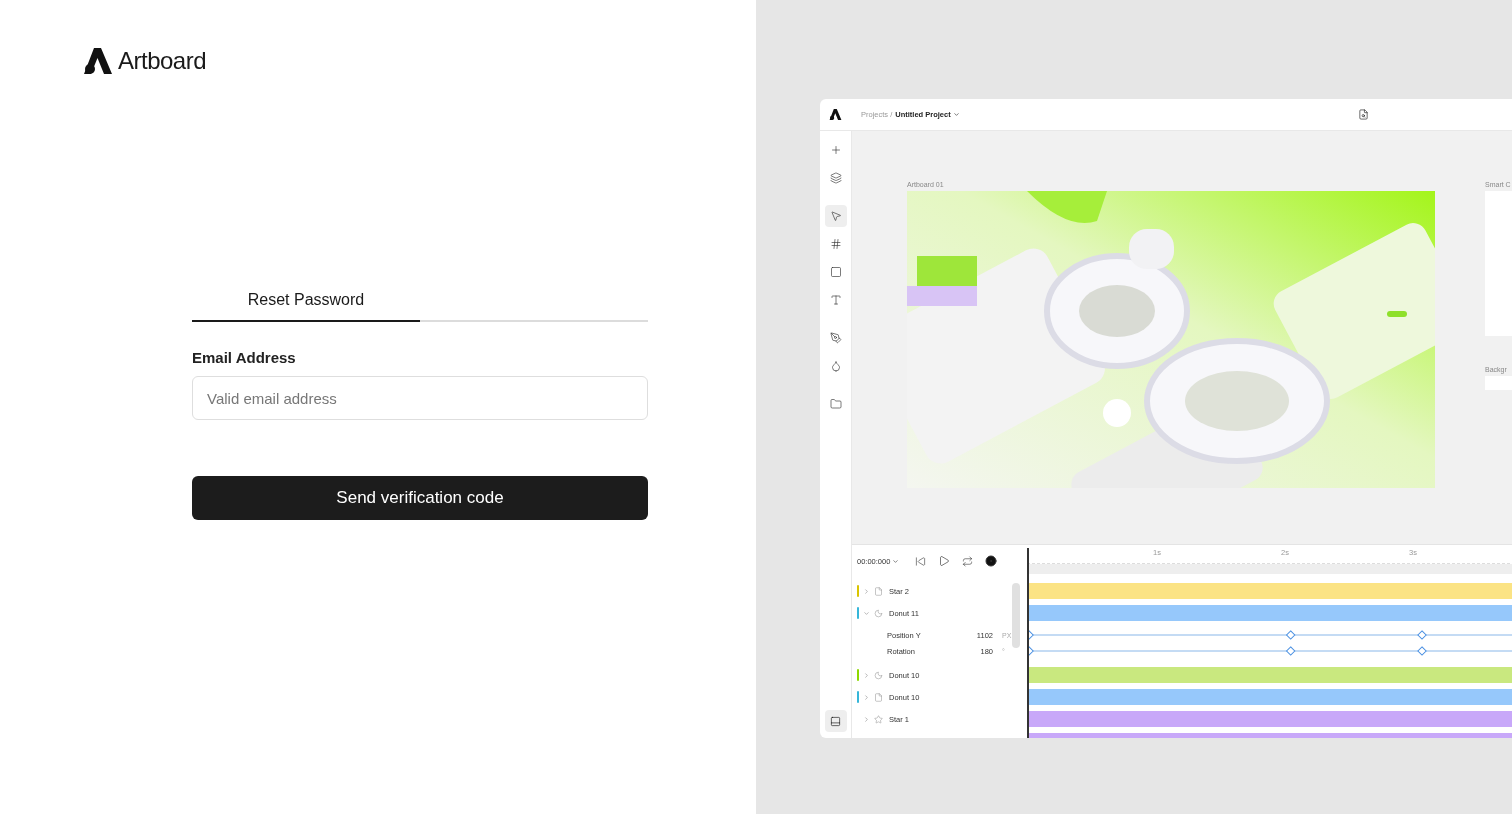 The height and width of the screenshot is (814, 1512). What do you see at coordinates (420, 398) in the screenshot?
I see `email-field: Valid email address` at bounding box center [420, 398].